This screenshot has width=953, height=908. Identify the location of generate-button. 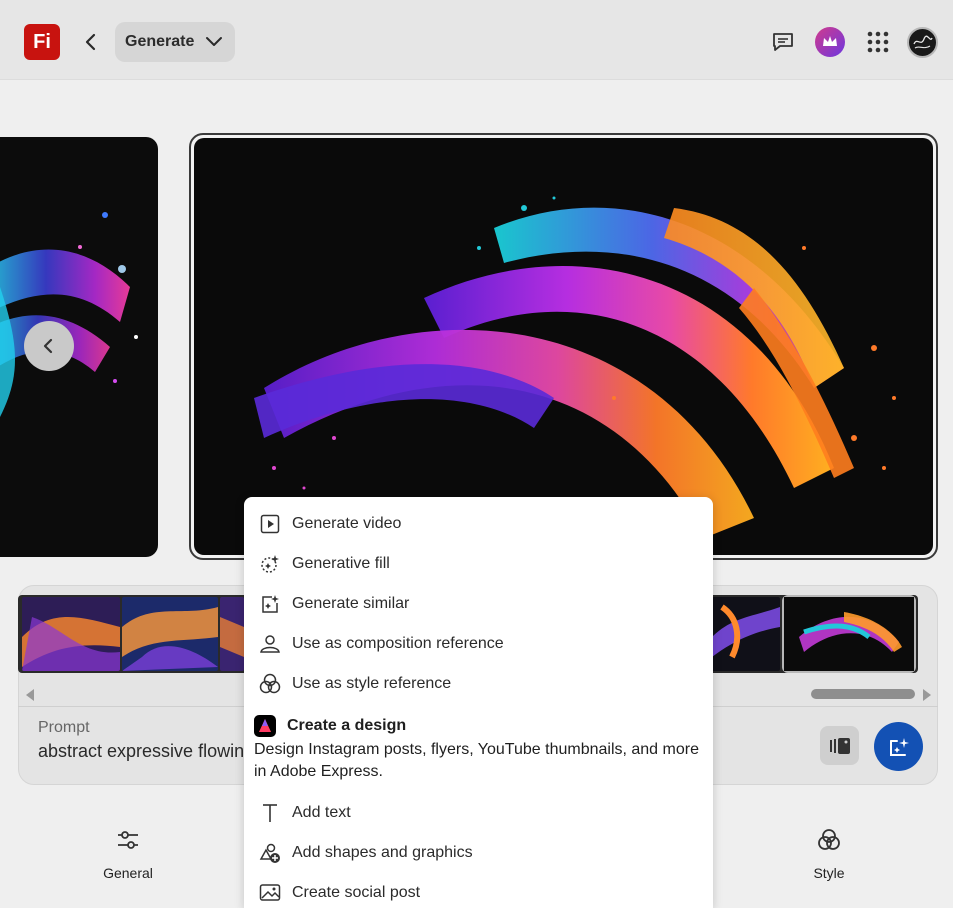
(898, 746).